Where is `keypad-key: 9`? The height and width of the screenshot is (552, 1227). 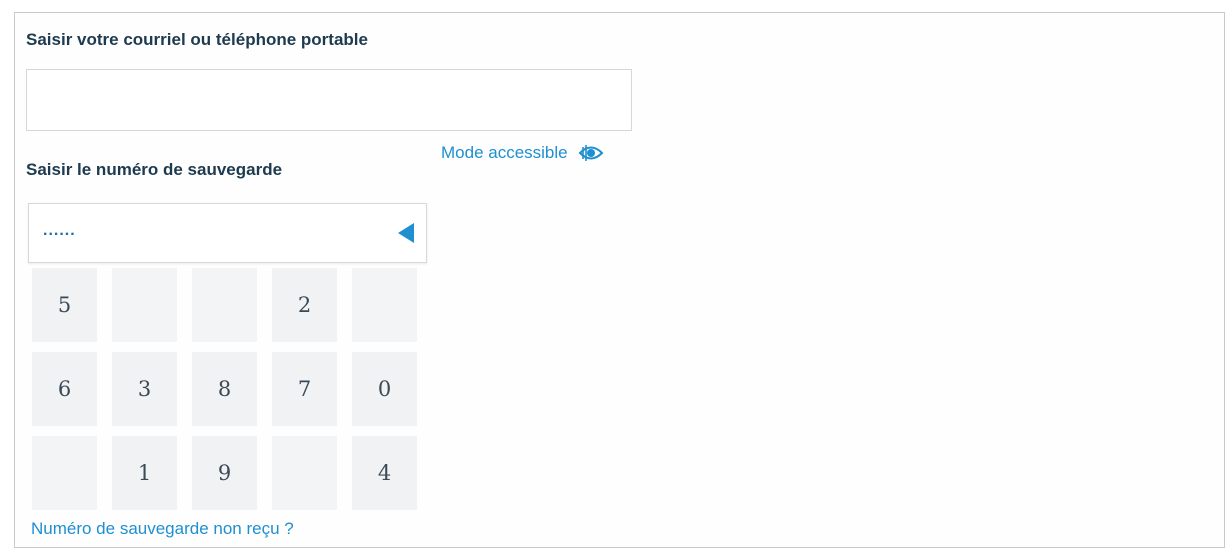 keypad-key: 9 is located at coordinates (224, 473).